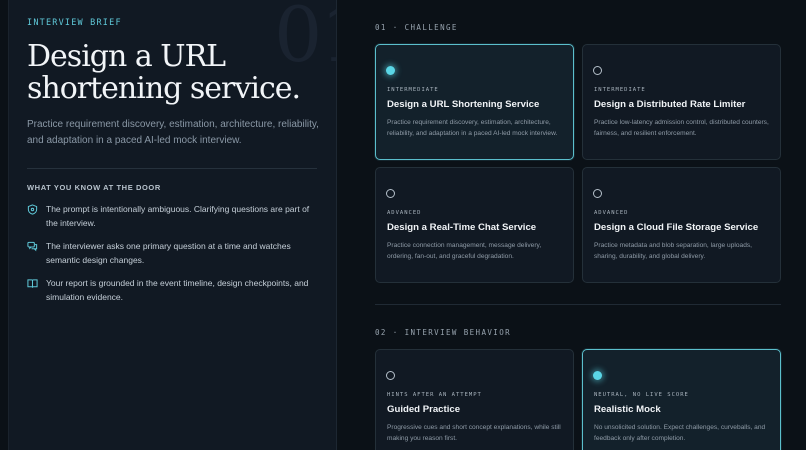 Image resolution: width=806 pixels, height=450 pixels. What do you see at coordinates (94, 187) in the screenshot?
I see `know-title: WHAT YOU KNOW AT THE DOOR` at bounding box center [94, 187].